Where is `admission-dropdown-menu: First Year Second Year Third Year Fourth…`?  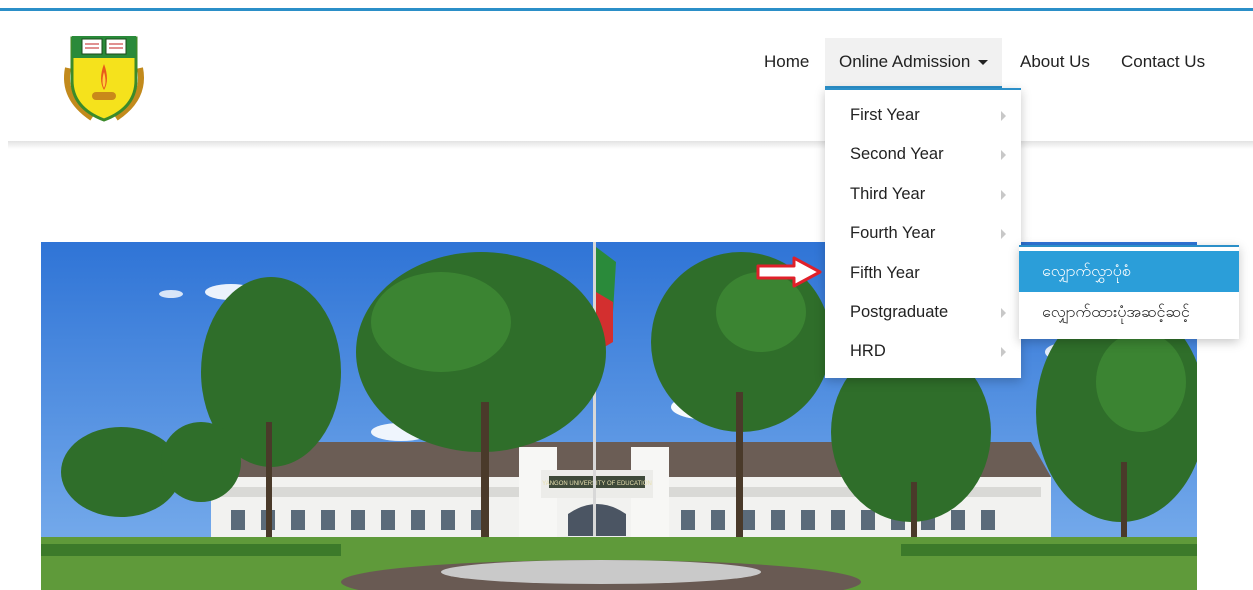 admission-dropdown-menu: First Year Second Year Third Year Fourth… is located at coordinates (923, 233).